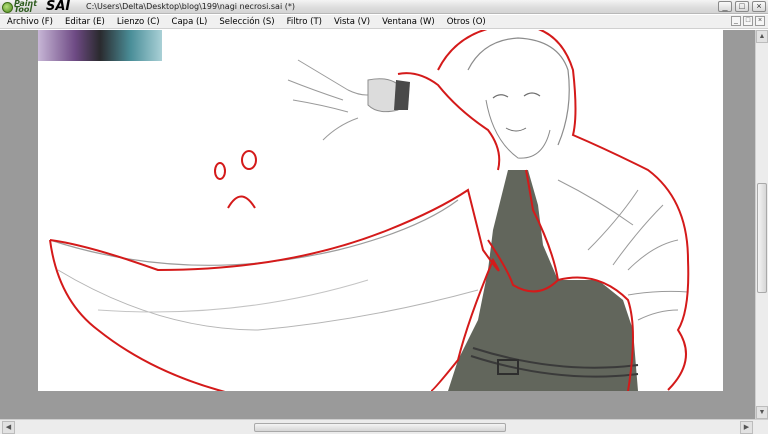 This screenshot has height=434, width=768. I want to click on cape-fold-lineart, so click(233, 296).